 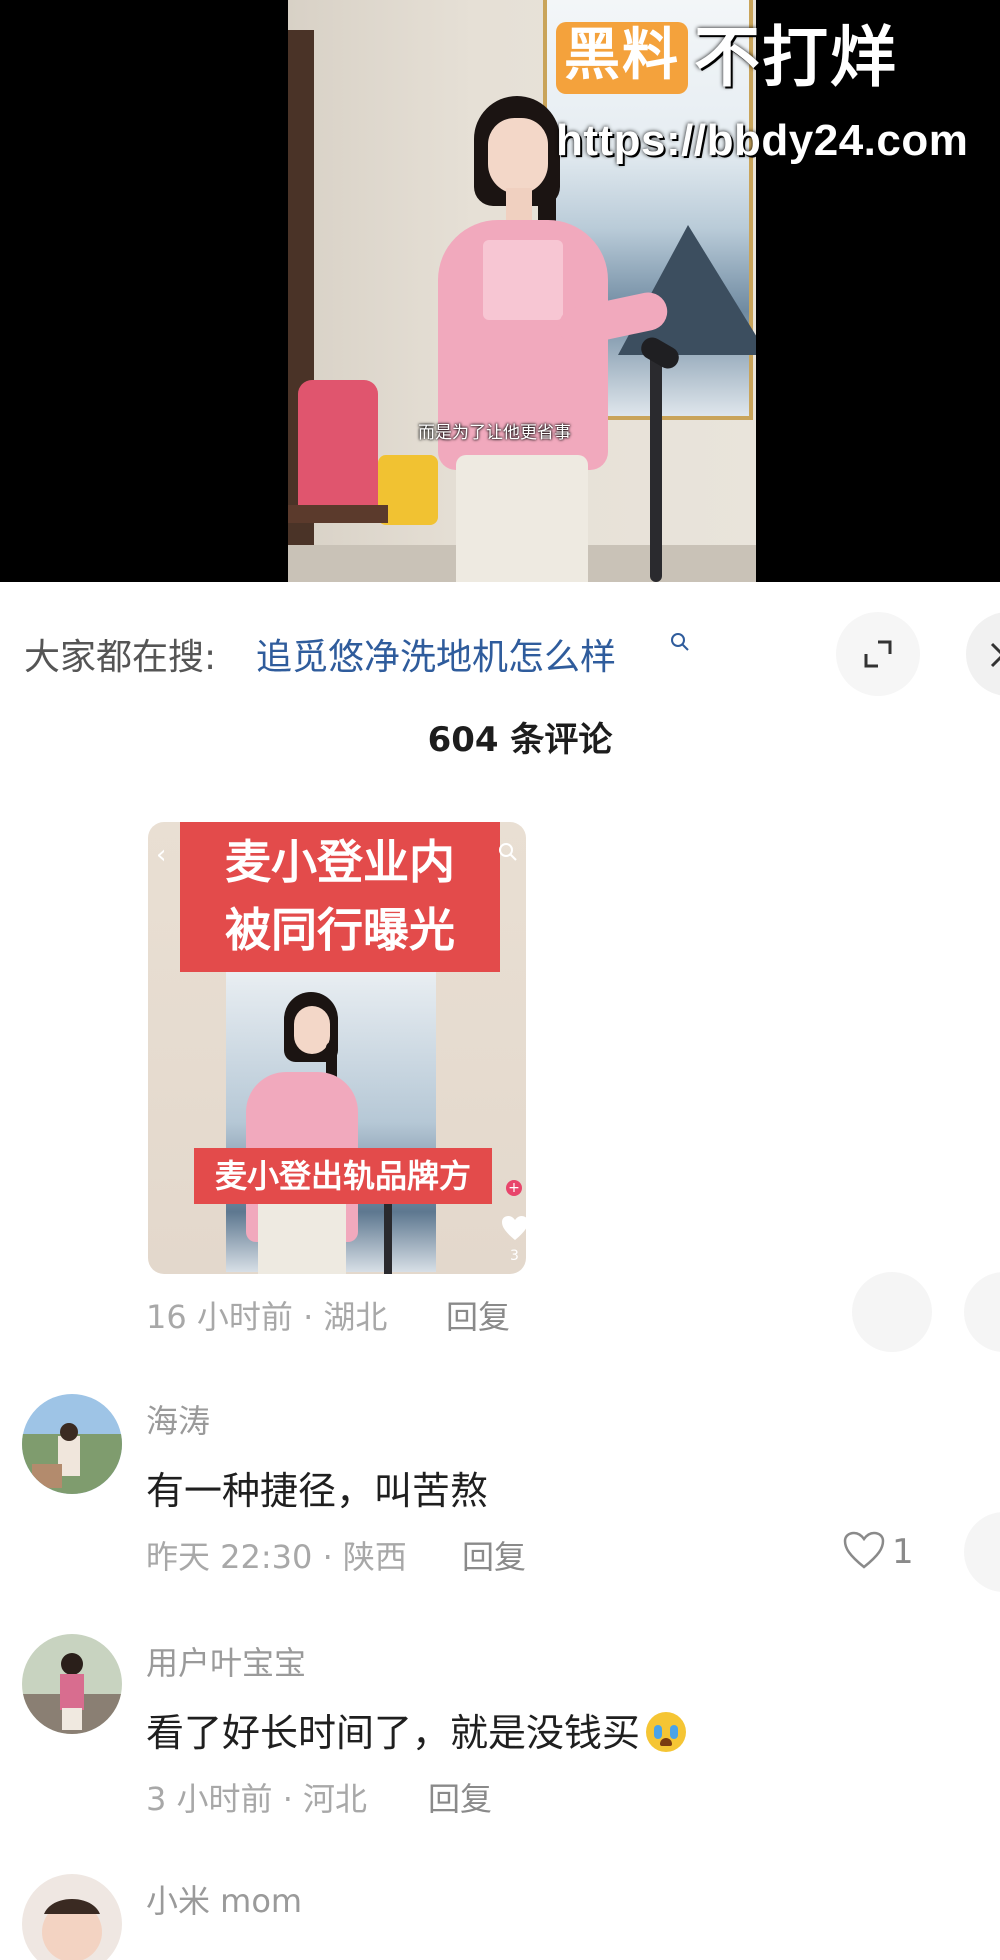 I want to click on presenter-skirt, so click(x=522, y=518).